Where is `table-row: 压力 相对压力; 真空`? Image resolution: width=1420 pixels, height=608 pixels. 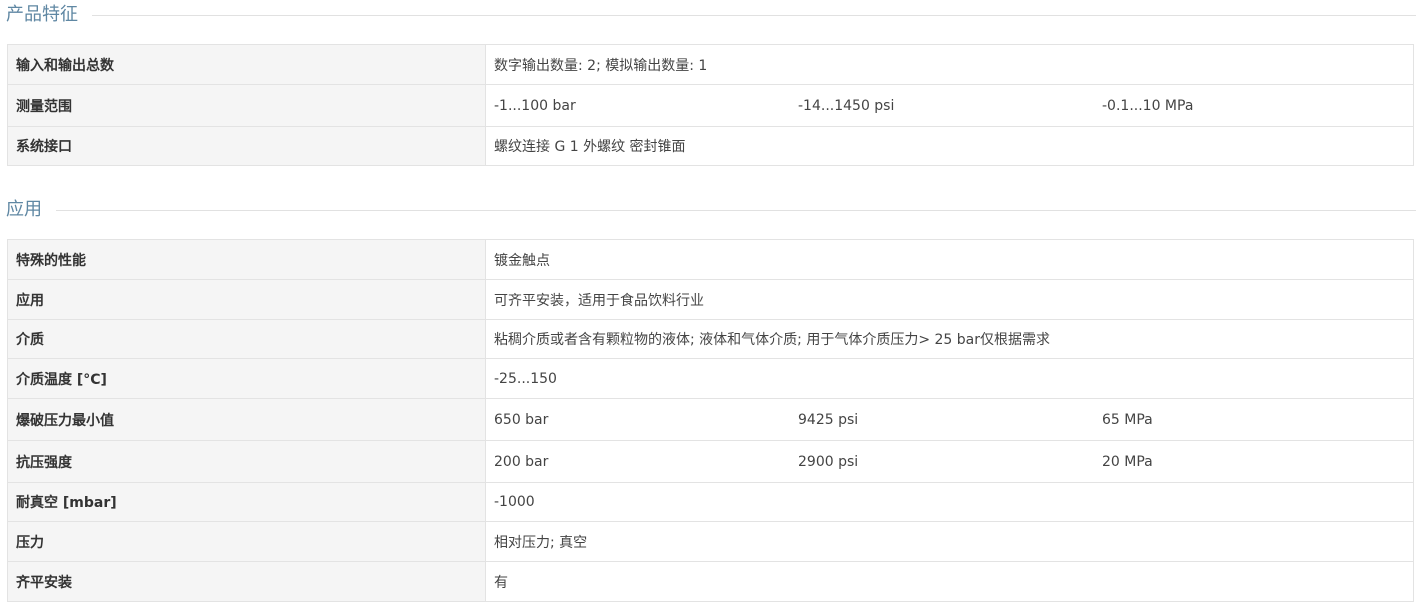
table-row: 压力 相对压力; 真空 is located at coordinates (710, 541).